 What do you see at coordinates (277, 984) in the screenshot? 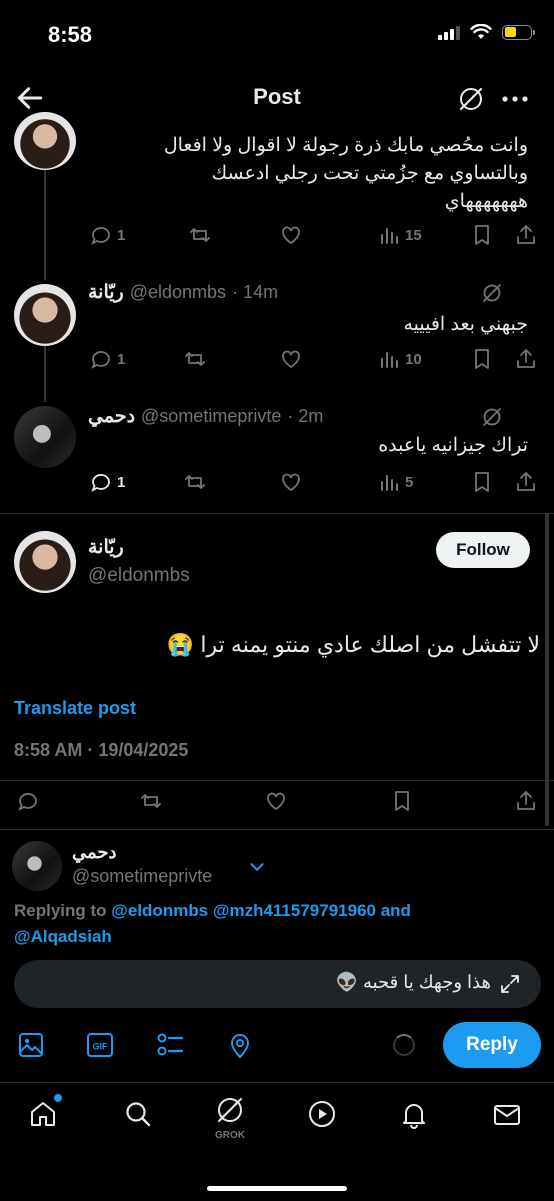
I see `reply-input: هذا وجهك يا قحبه 👽` at bounding box center [277, 984].